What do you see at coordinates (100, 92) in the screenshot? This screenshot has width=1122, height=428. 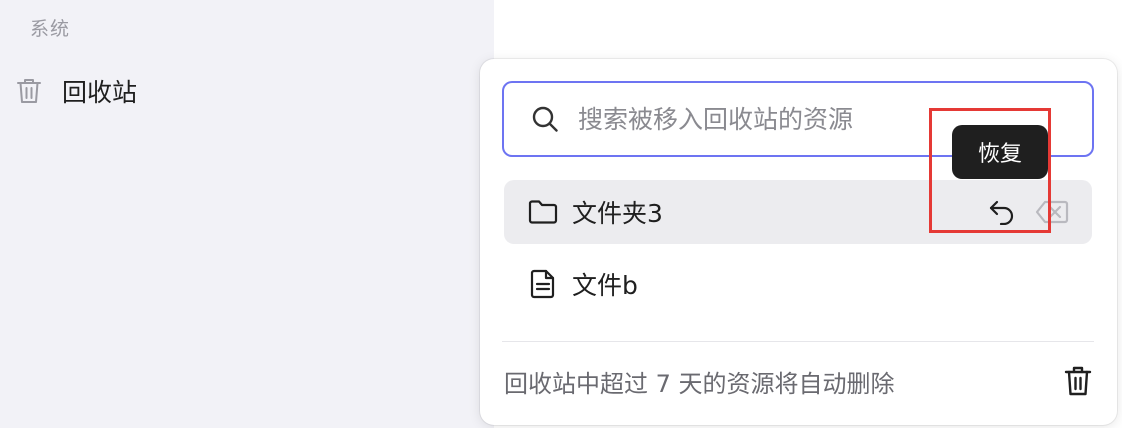 I see `sidebar-item-label: 回收站` at bounding box center [100, 92].